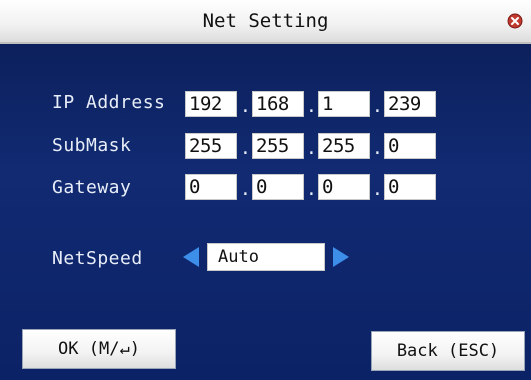 The image size is (531, 380). What do you see at coordinates (92, 187) in the screenshot?
I see `gateway-label: Gateway` at bounding box center [92, 187].